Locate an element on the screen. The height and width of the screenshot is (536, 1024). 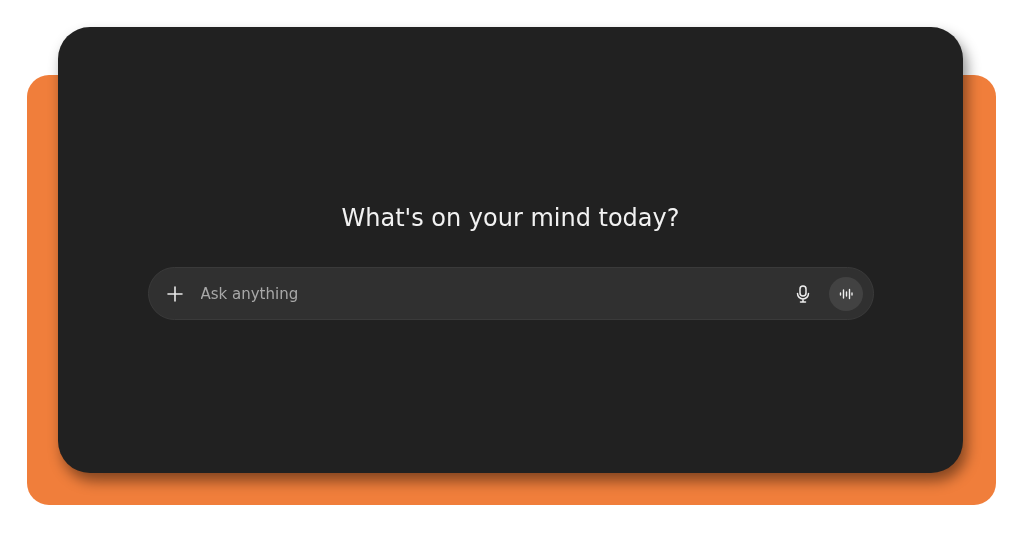
waveform-icon is located at coordinates (845, 293).